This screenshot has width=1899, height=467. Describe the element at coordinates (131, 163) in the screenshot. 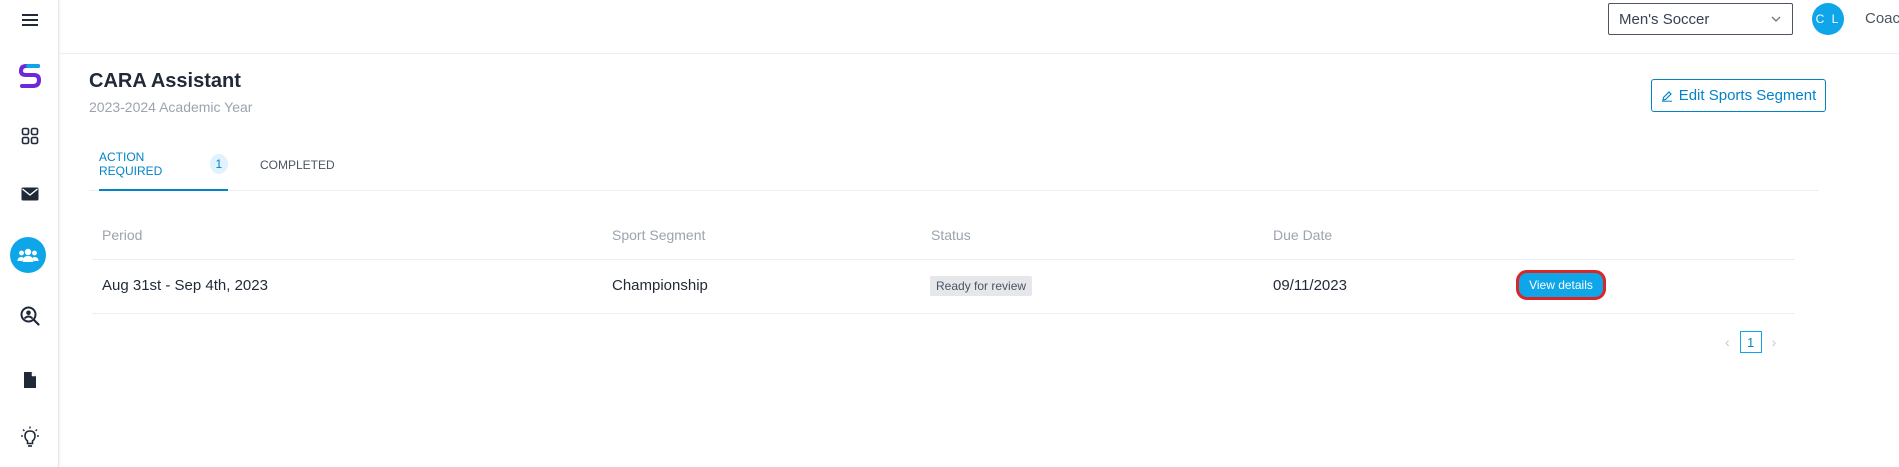

I see `tab-action-required-label: ACTION REQUIRED` at that location.